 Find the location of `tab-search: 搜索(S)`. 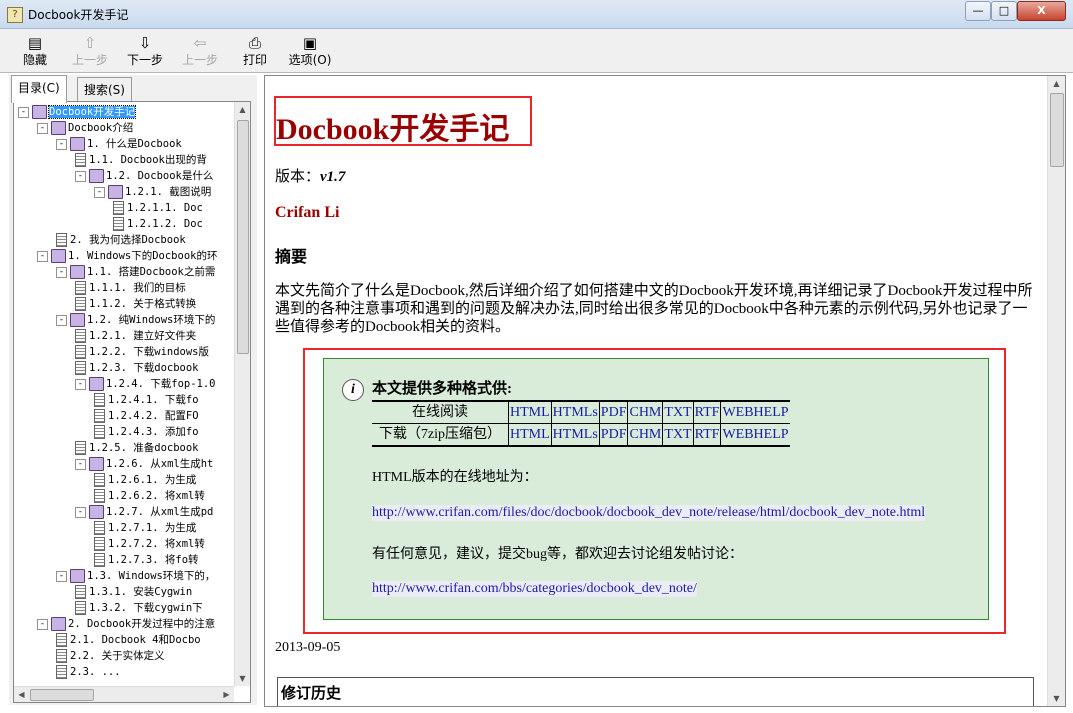

tab-search: 搜索(S) is located at coordinates (104, 89).